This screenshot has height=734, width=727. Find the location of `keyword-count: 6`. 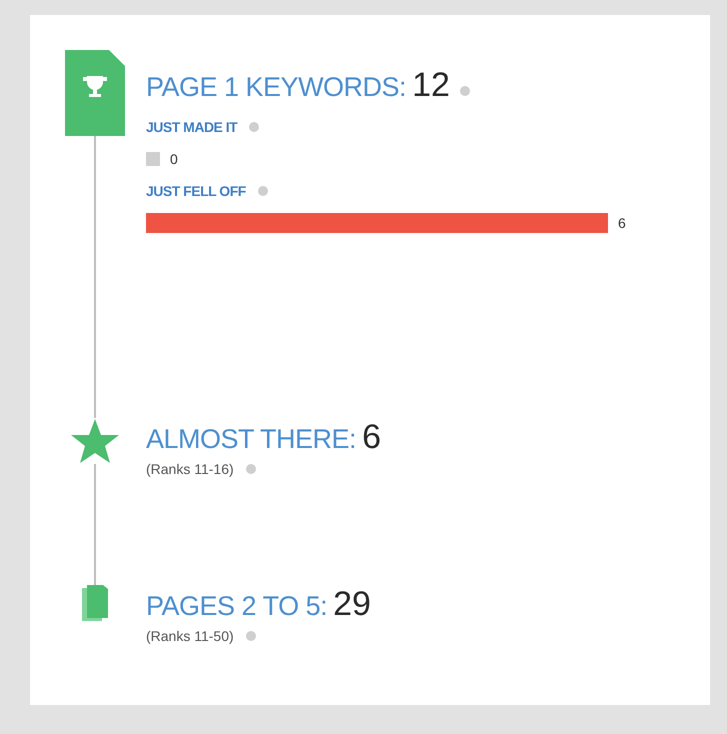

keyword-count: 6 is located at coordinates (371, 437).